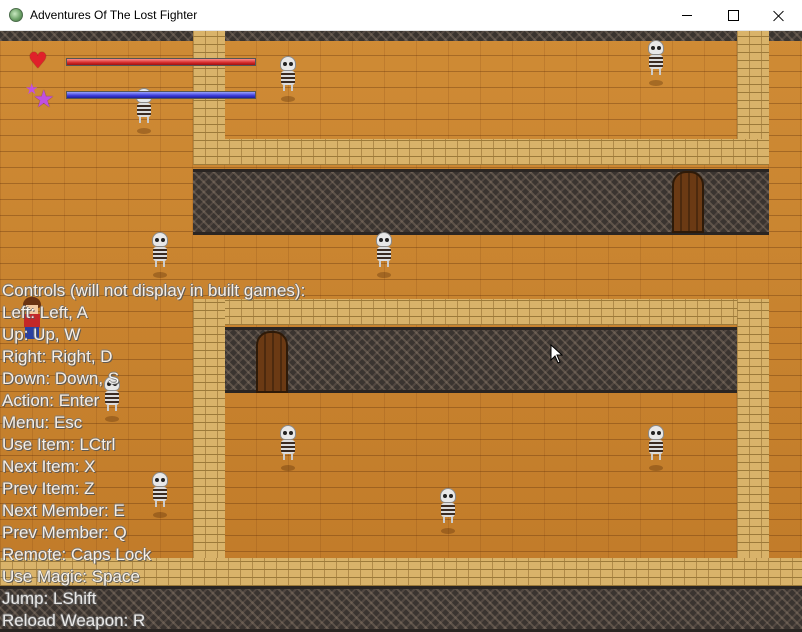  What do you see at coordinates (61, 378) in the screenshot?
I see `control-binding: Down: Down, S` at bounding box center [61, 378].